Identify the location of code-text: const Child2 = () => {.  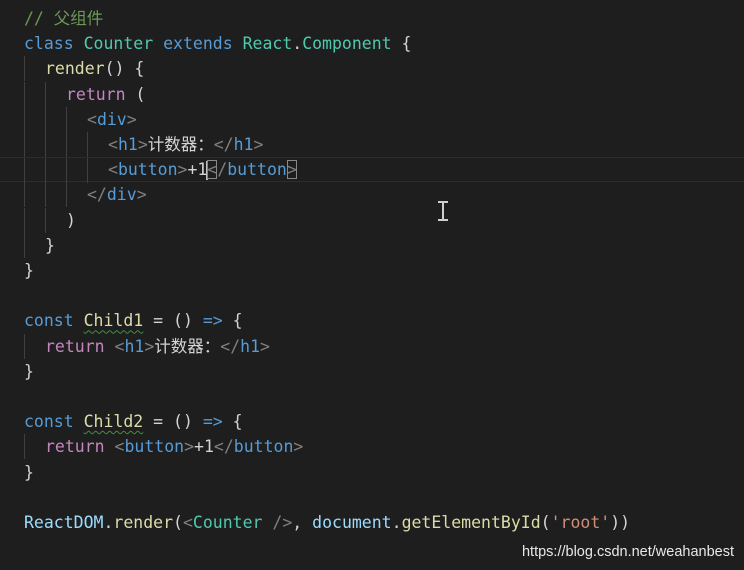
(133, 421).